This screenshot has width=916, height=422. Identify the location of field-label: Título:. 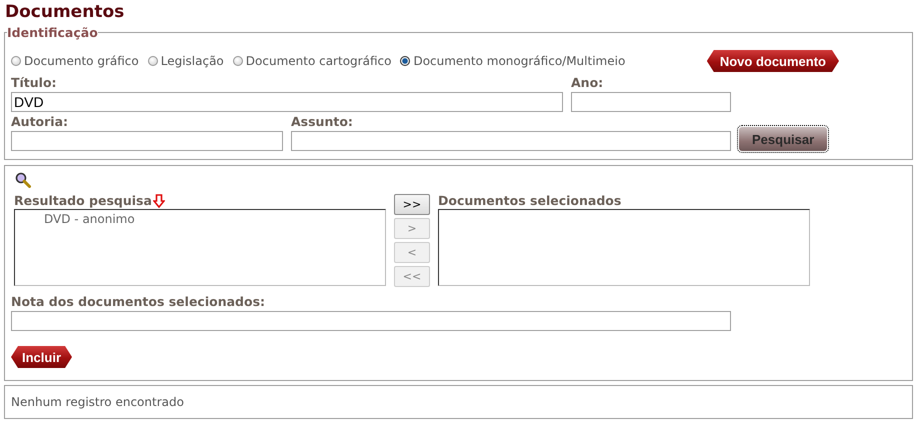
(34, 83).